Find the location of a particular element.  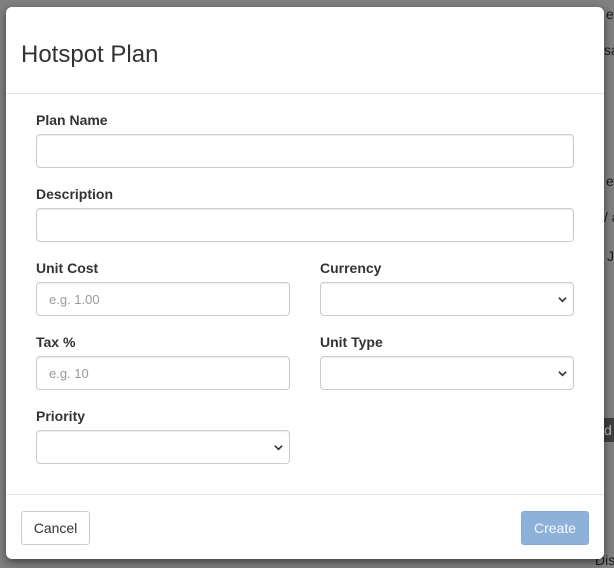

tax-input is located at coordinates (163, 373).